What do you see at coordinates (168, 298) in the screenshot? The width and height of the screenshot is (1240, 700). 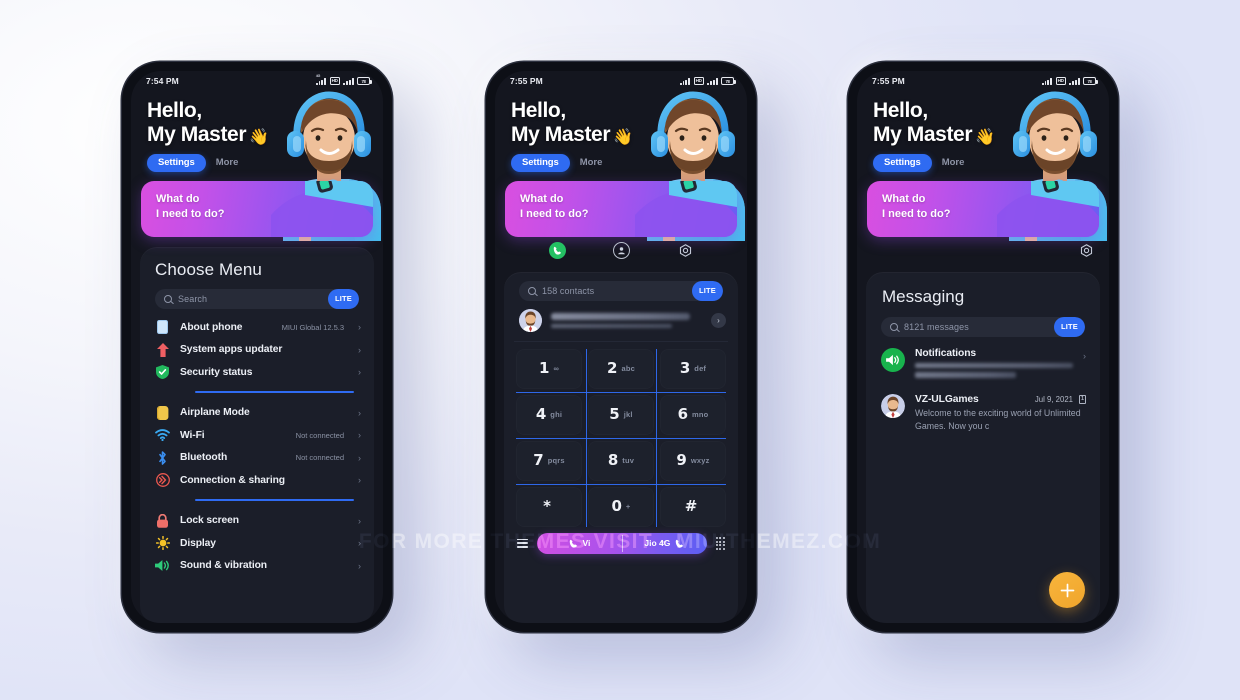 I see `search-icon` at bounding box center [168, 298].